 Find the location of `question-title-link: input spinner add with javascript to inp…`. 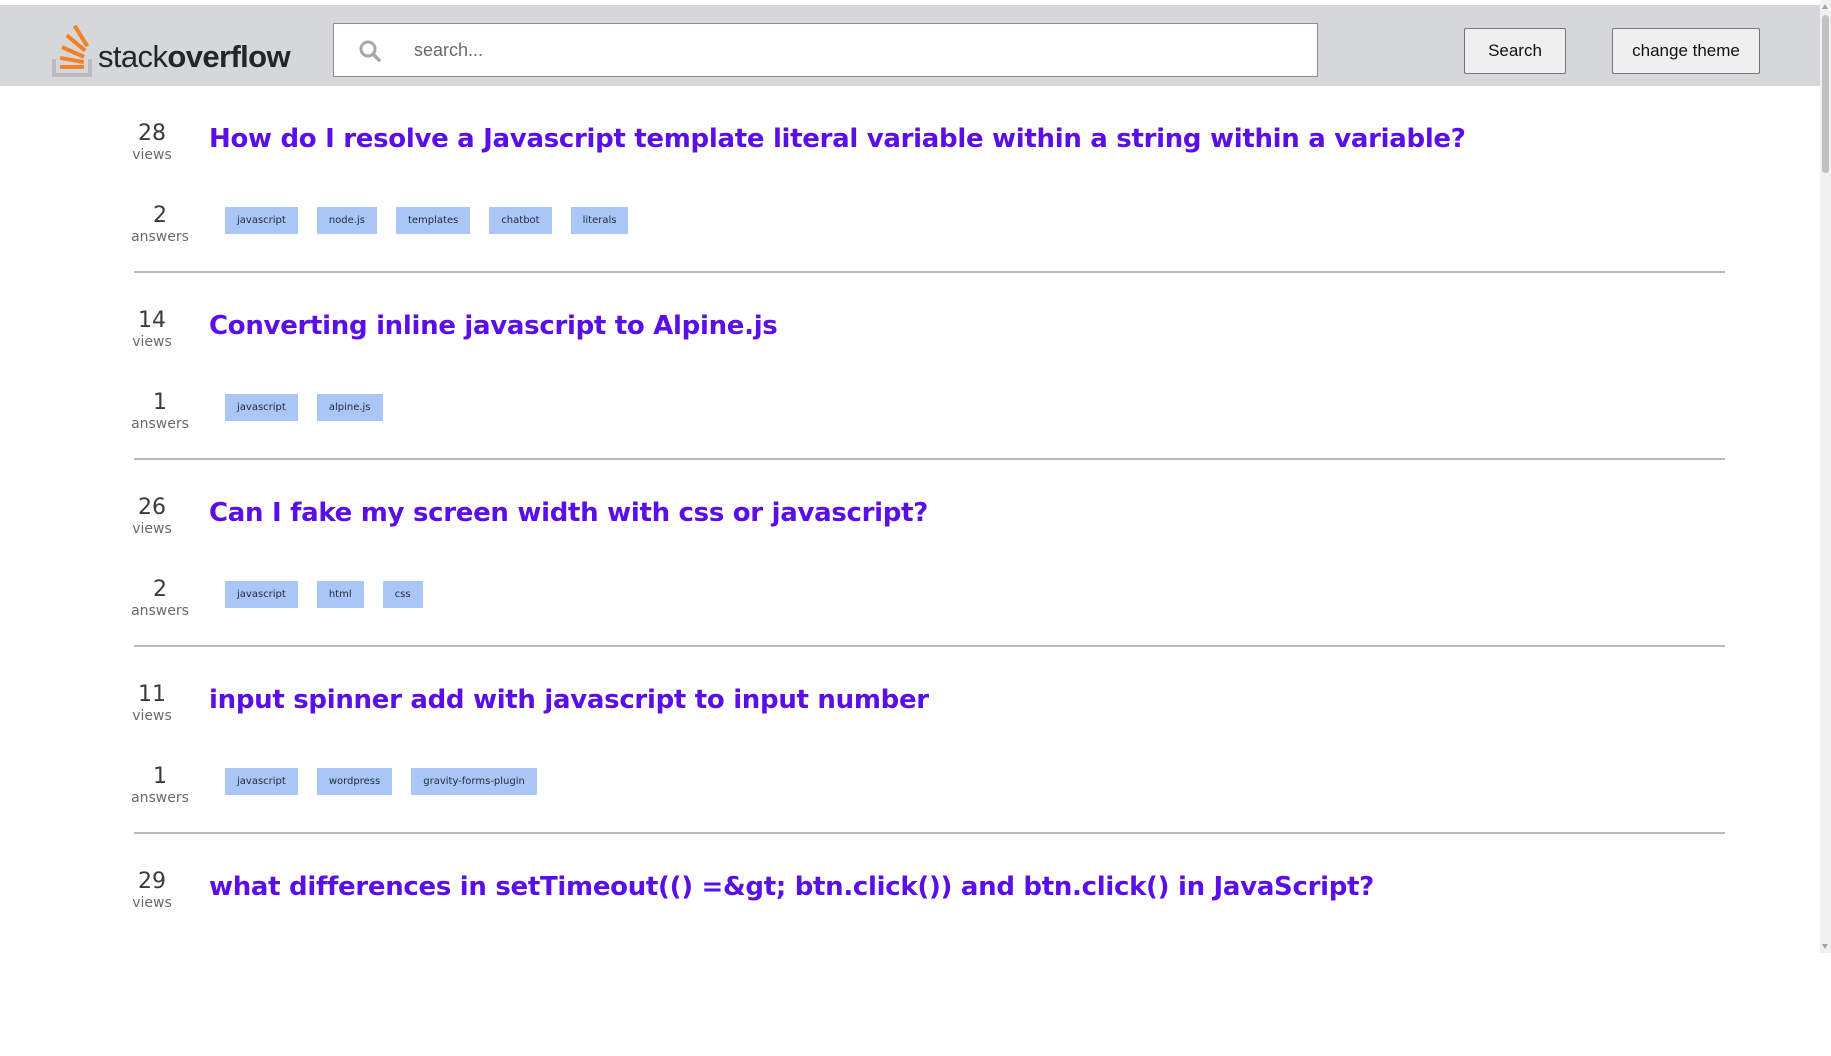

question-title-link: input spinner add with javascript to inp… is located at coordinates (569, 700).